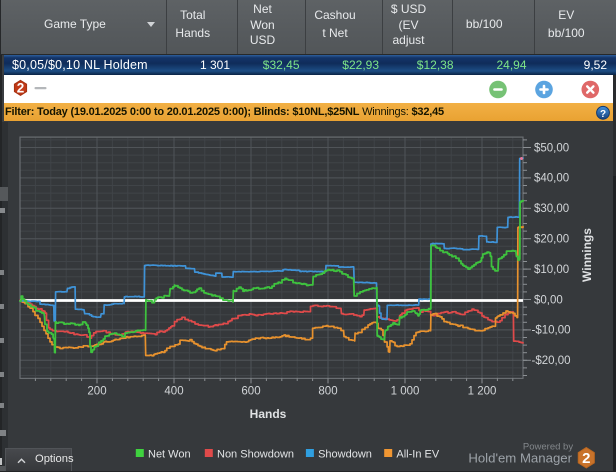  What do you see at coordinates (586, 458) in the screenshot?
I see `svg-text: 2` at bounding box center [586, 458].